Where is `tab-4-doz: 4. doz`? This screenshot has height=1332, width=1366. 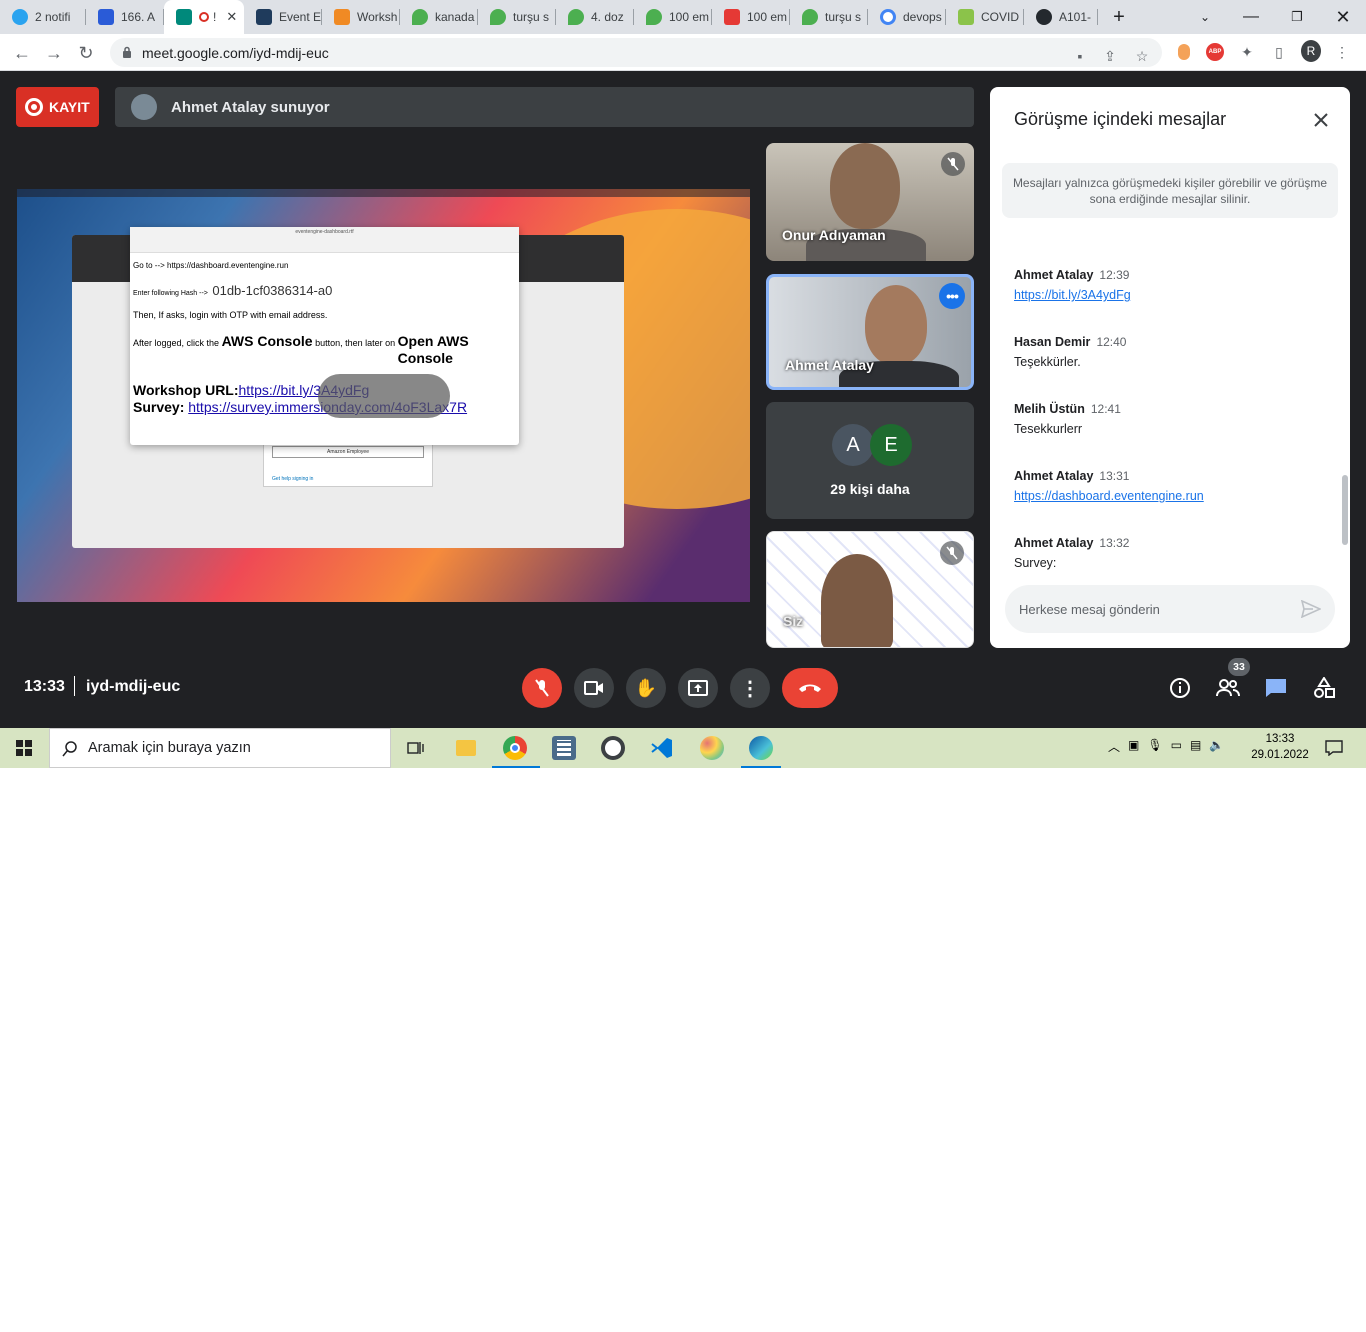 tab-4-doz: 4. doz is located at coordinates (595, 17).